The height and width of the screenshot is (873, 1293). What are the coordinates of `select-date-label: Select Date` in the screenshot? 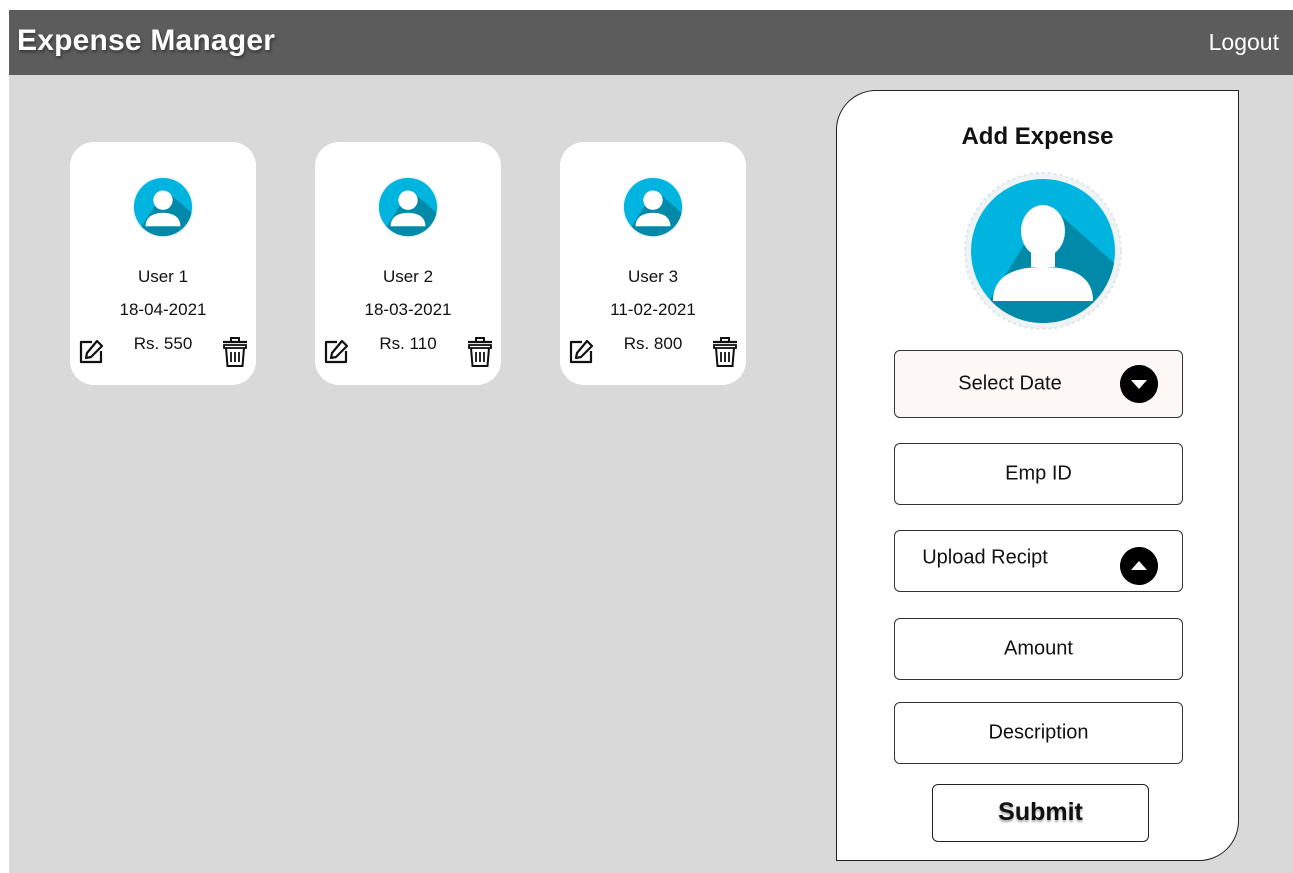 It's located at (1010, 383).